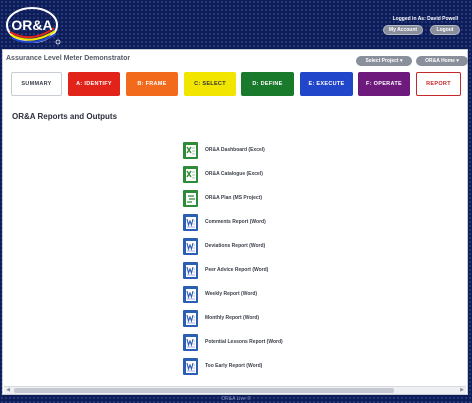 This screenshot has width=472, height=403. I want to click on report-link: Peer Advice Report (Word), so click(258, 271).